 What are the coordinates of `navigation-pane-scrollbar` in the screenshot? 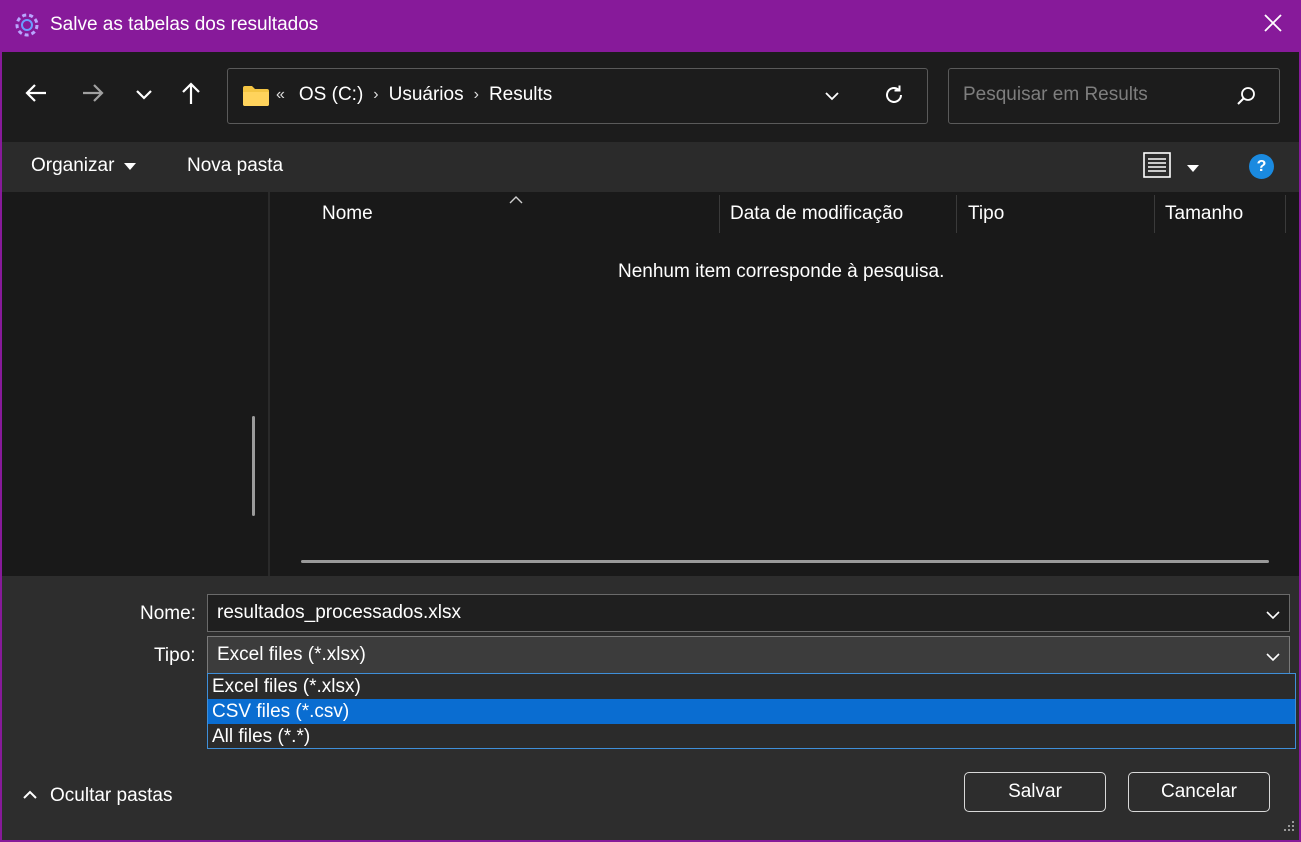 It's located at (253, 466).